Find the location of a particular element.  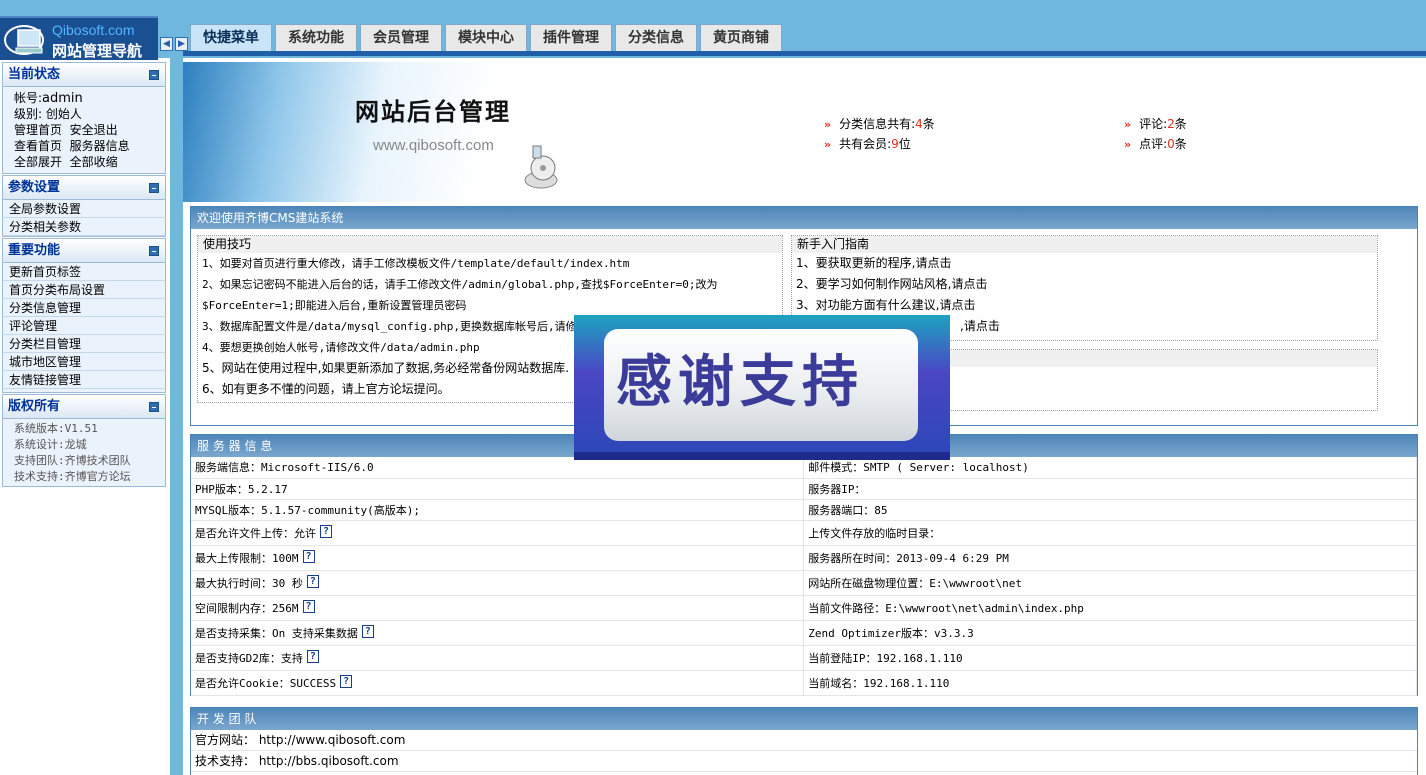

sidebar-item-links: 友情链接管理 is located at coordinates (84, 380).